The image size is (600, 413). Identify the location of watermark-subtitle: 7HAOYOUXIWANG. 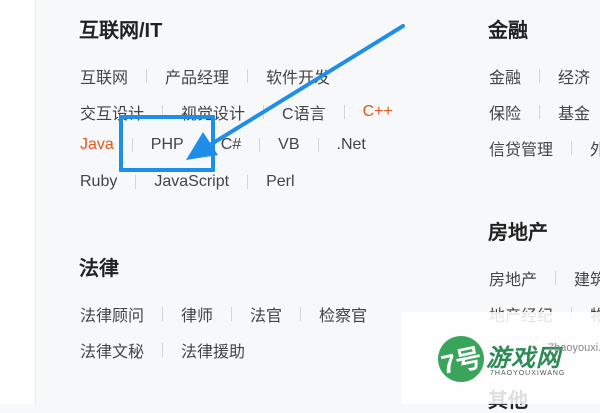
(528, 373).